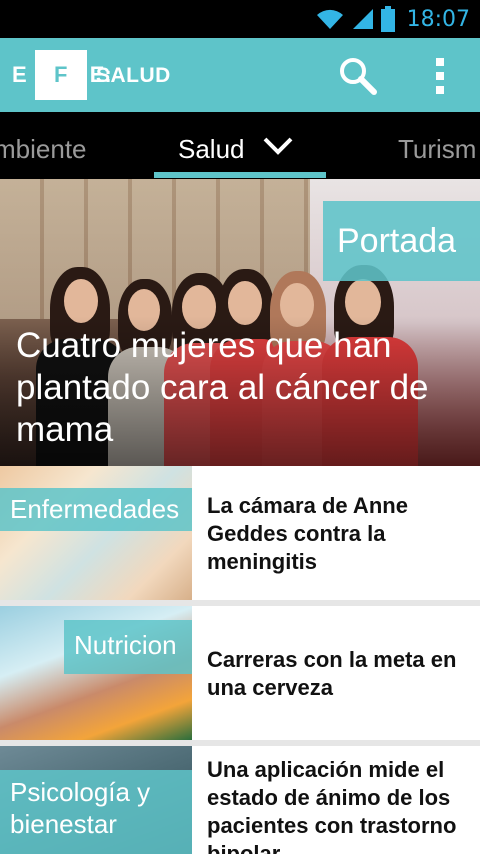 The height and width of the screenshot is (854, 480). Describe the element at coordinates (240, 75) in the screenshot. I see `app-bar: E F E: SALUD` at that location.